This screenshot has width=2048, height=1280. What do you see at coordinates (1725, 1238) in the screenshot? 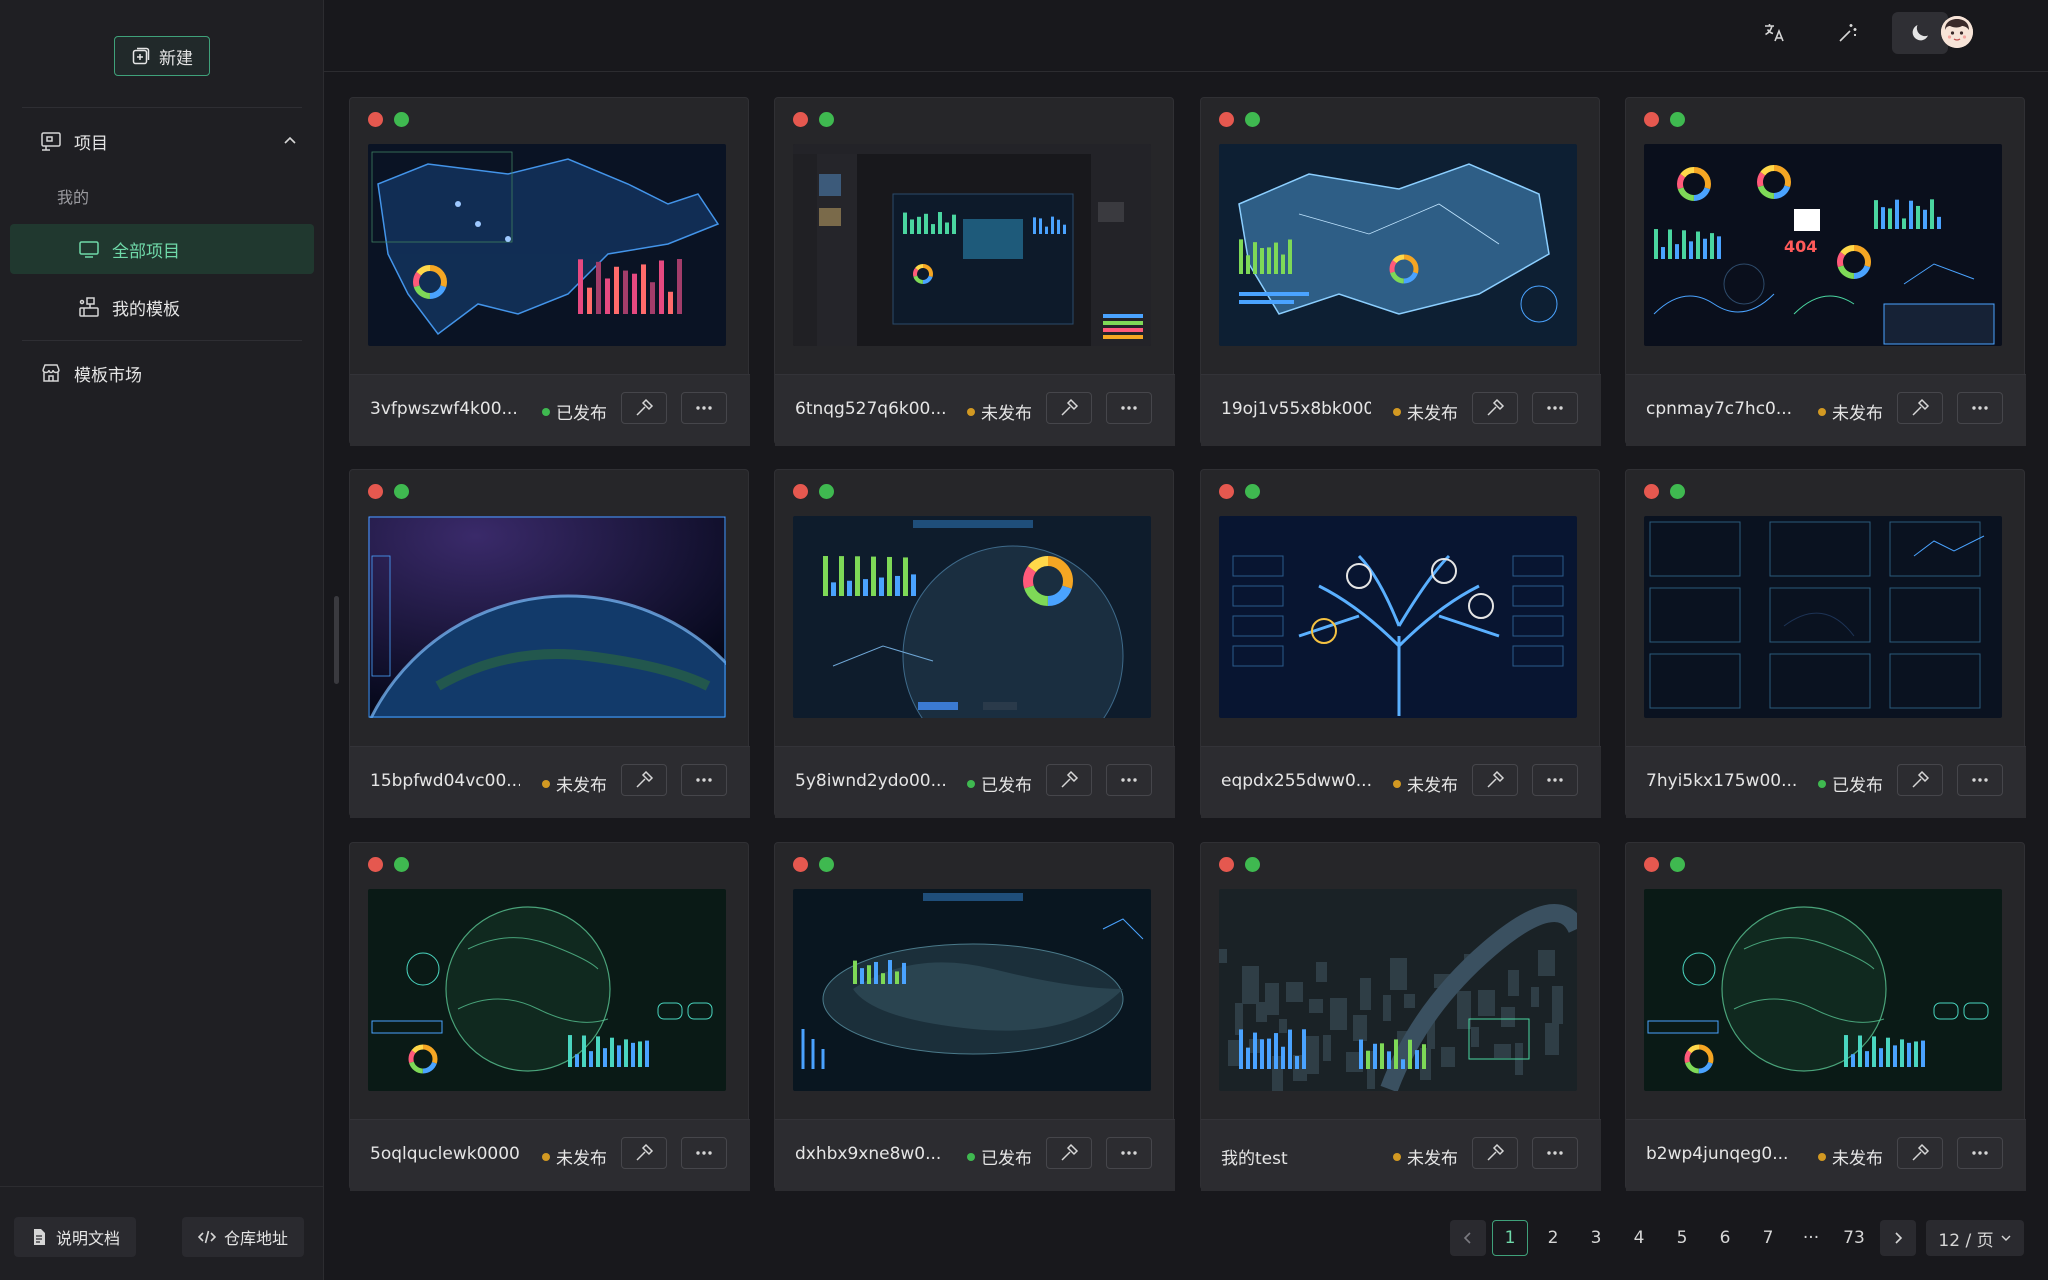
I see `page-6: 6` at bounding box center [1725, 1238].